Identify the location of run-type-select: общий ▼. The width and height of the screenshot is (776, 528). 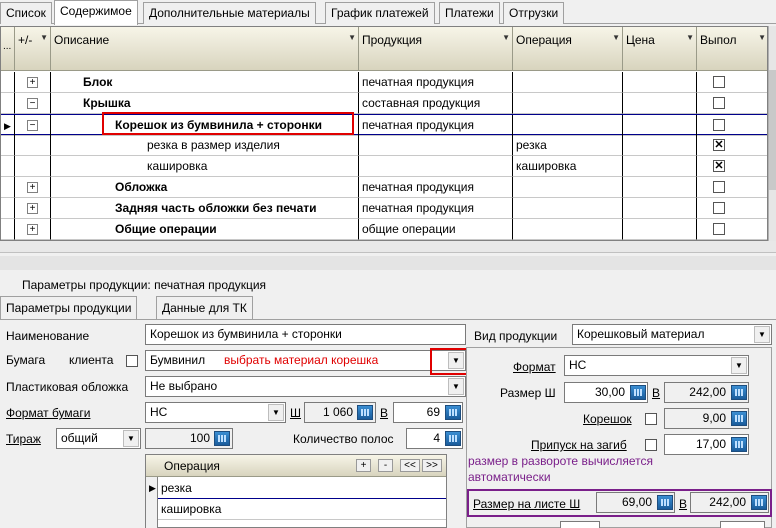
(98, 438).